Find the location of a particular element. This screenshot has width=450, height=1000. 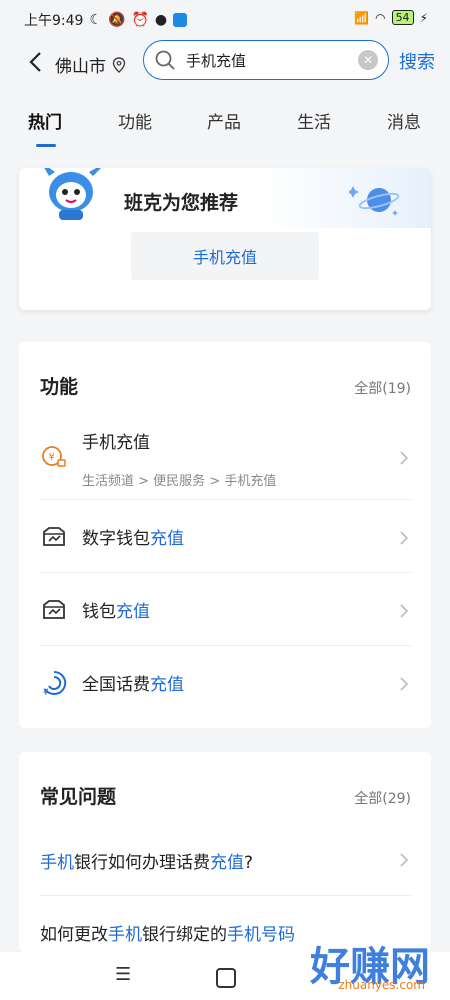

menu-icon: ☰ is located at coordinates (123, 974).